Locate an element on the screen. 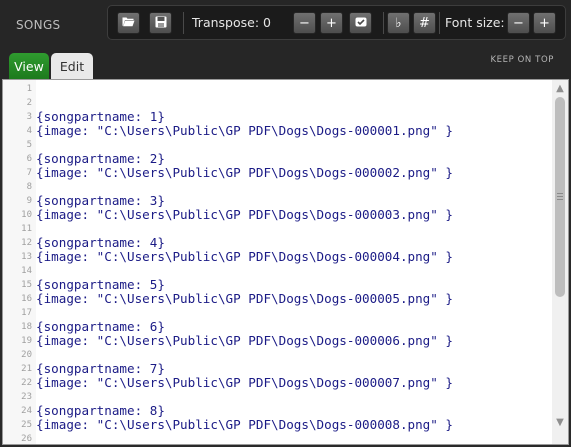  editor-line: 8 is located at coordinates (277, 187).